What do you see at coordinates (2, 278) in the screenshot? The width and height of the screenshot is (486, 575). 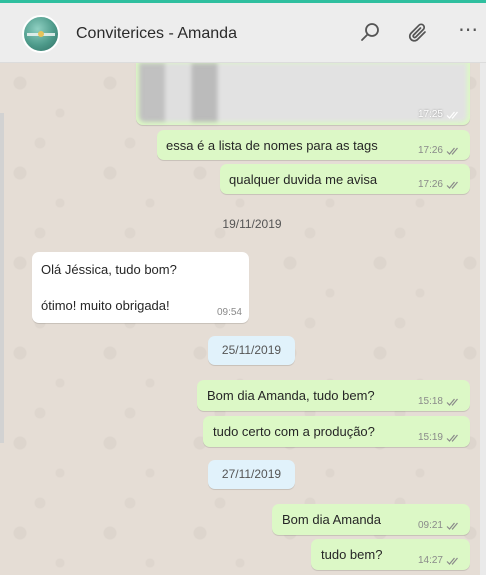 I see `panel-divider` at bounding box center [2, 278].